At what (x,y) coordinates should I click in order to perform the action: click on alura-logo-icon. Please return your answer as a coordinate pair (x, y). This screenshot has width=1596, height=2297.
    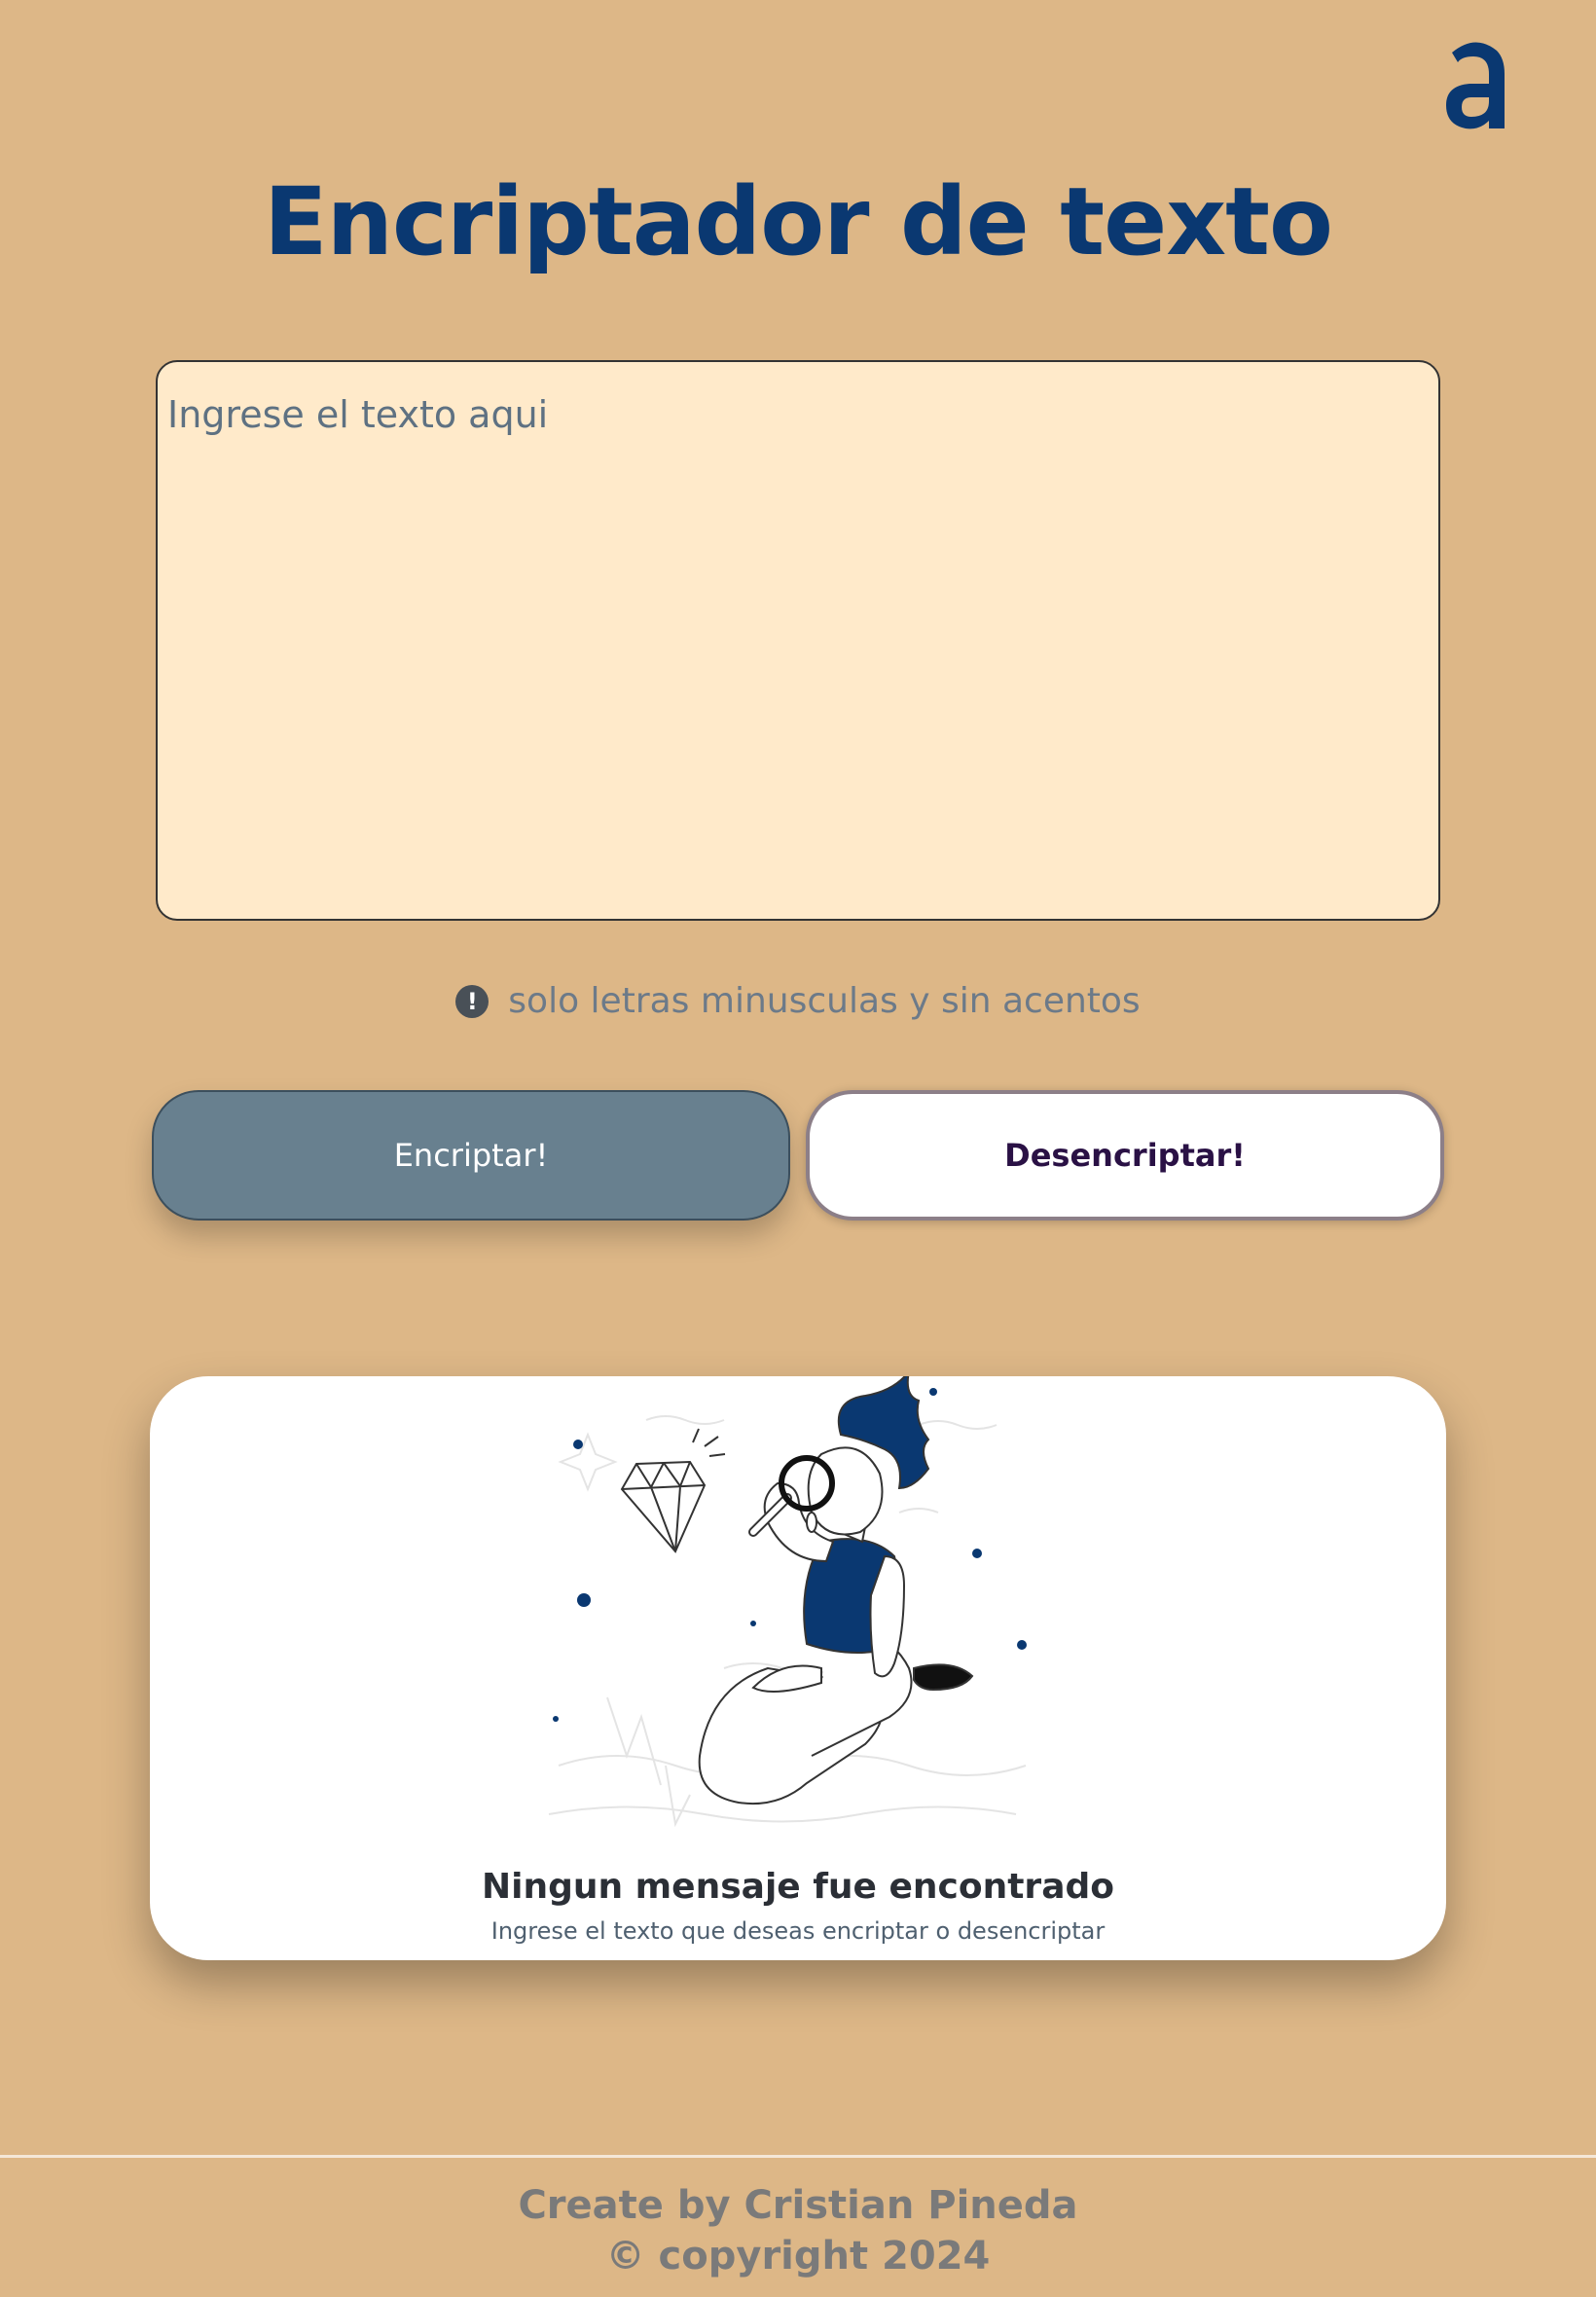
    Looking at the image, I should click on (1475, 83).